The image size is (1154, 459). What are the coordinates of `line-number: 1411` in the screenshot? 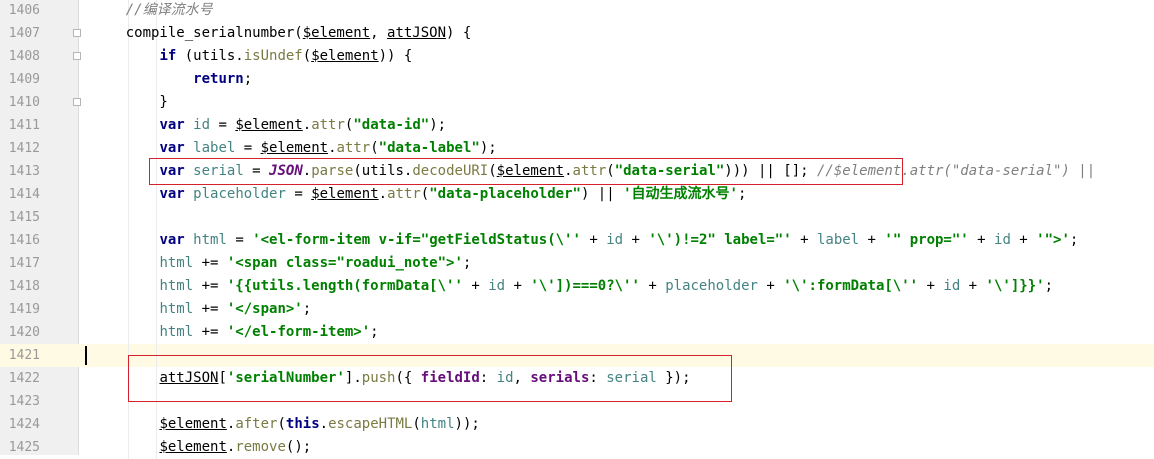 It's located at (24, 125).